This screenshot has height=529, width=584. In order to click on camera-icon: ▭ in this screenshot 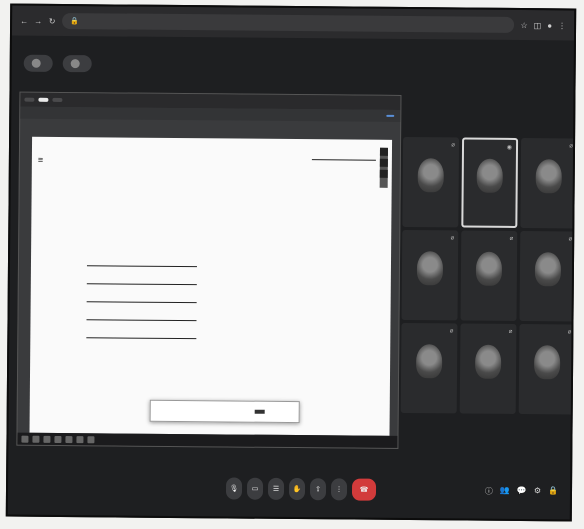, I will do `click(255, 488)`.